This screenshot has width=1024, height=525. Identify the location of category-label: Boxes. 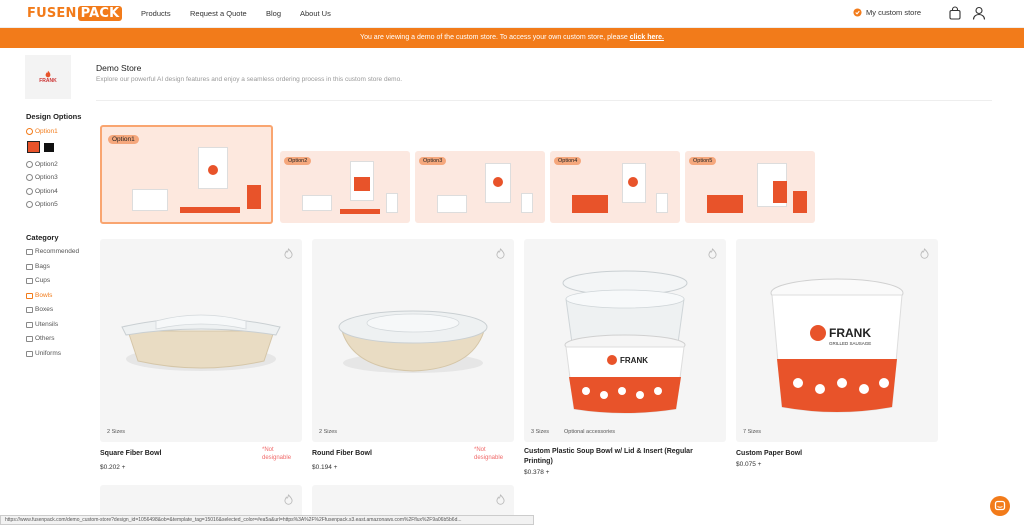
(44, 309).